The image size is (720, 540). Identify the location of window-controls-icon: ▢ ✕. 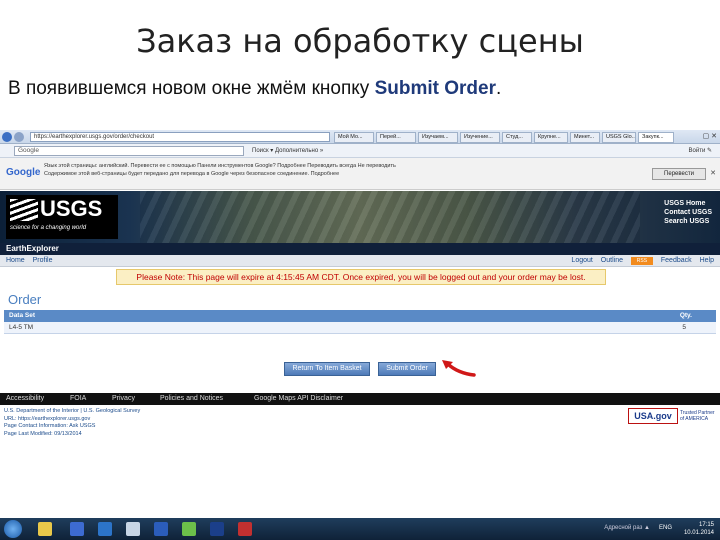
(710, 136).